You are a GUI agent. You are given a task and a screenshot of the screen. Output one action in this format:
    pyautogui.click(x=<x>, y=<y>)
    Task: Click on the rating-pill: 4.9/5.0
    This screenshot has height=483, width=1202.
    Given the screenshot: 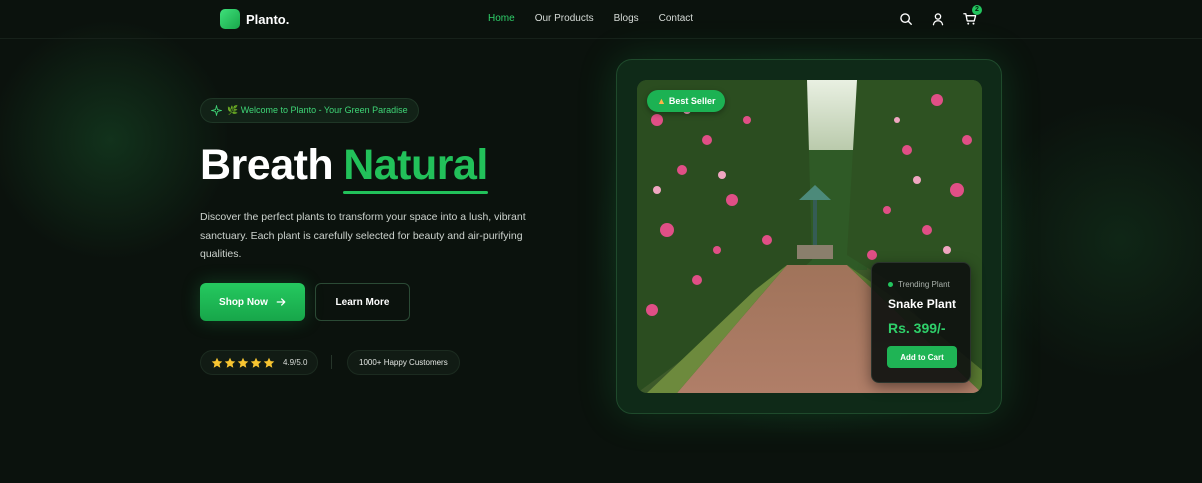 What is the action you would take?
    pyautogui.click(x=259, y=362)
    